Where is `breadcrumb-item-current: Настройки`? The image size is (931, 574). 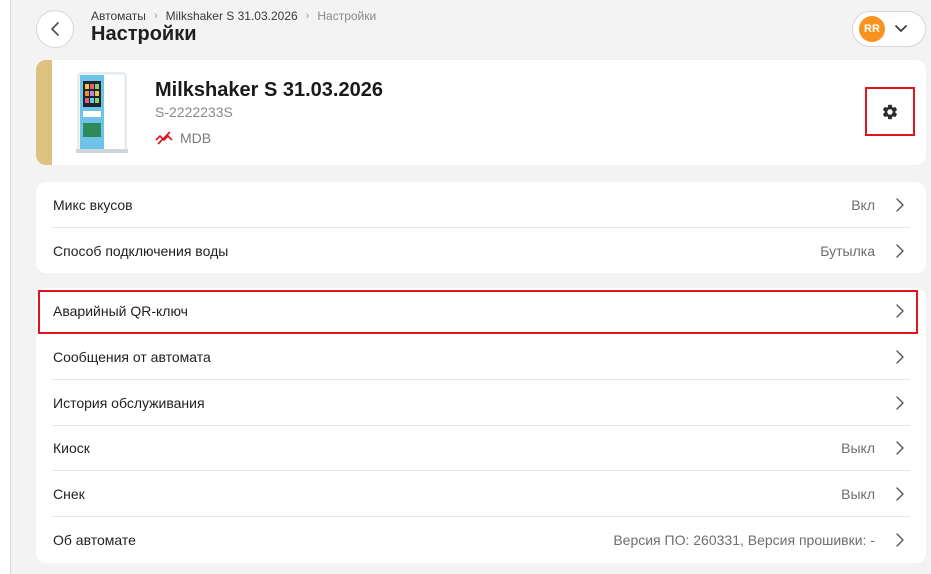
breadcrumb-item-current: Настройки is located at coordinates (347, 16).